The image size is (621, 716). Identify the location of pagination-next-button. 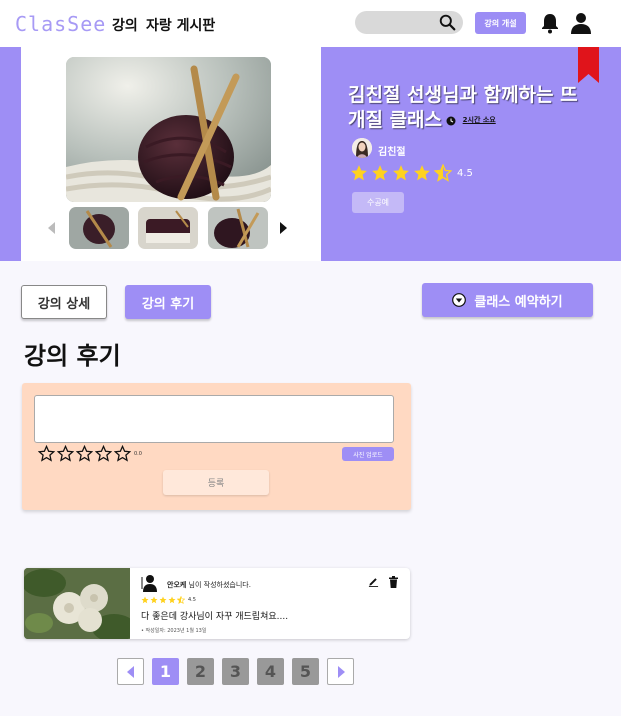
(340, 671).